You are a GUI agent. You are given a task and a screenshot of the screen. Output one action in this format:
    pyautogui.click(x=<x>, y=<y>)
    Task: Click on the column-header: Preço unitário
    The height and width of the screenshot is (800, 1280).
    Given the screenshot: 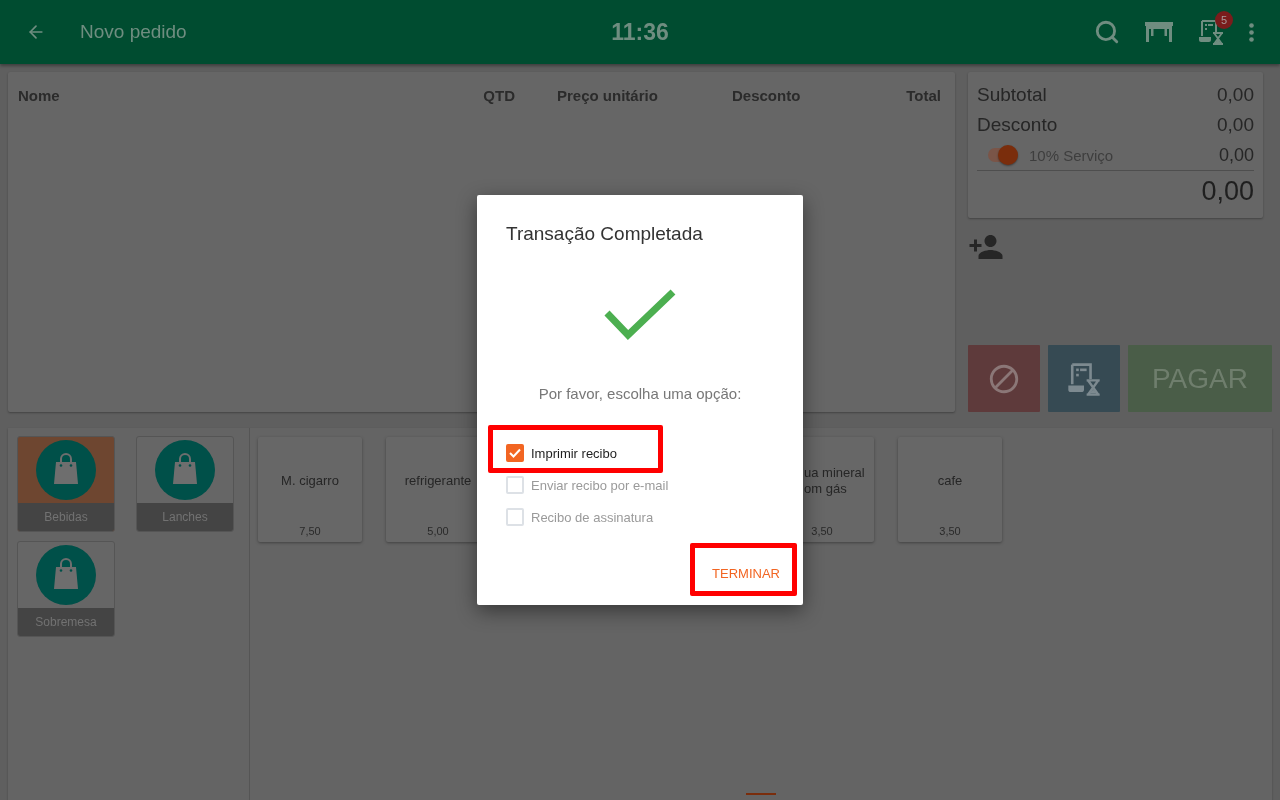 What is the action you would take?
    pyautogui.click(x=607, y=95)
    